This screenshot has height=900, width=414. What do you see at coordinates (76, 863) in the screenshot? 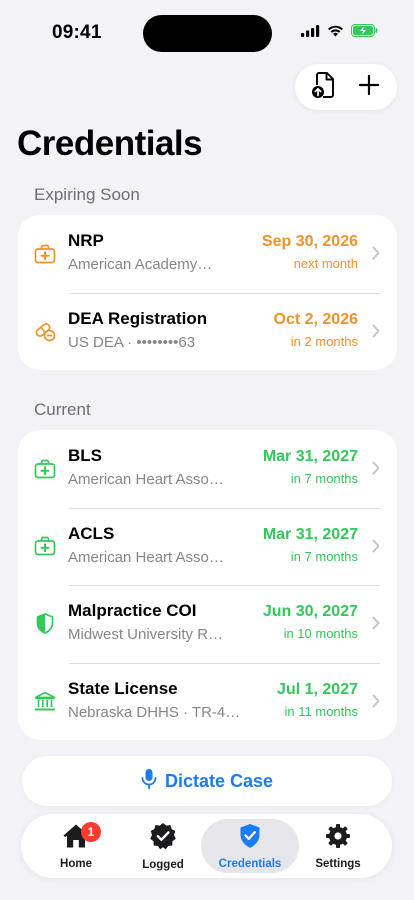
I see `tab-label: Home` at bounding box center [76, 863].